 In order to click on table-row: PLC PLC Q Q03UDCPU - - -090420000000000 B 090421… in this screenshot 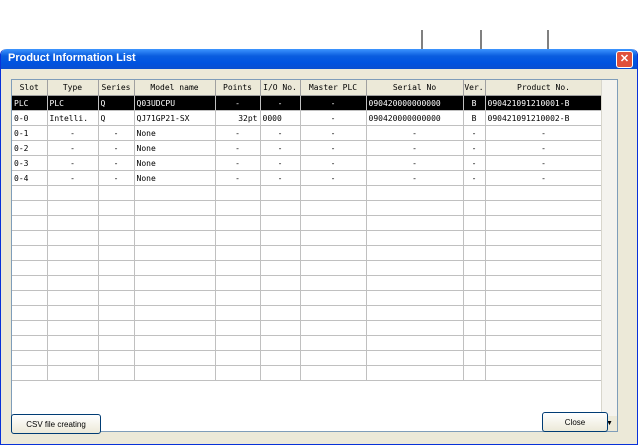, I will do `click(307, 103)`.